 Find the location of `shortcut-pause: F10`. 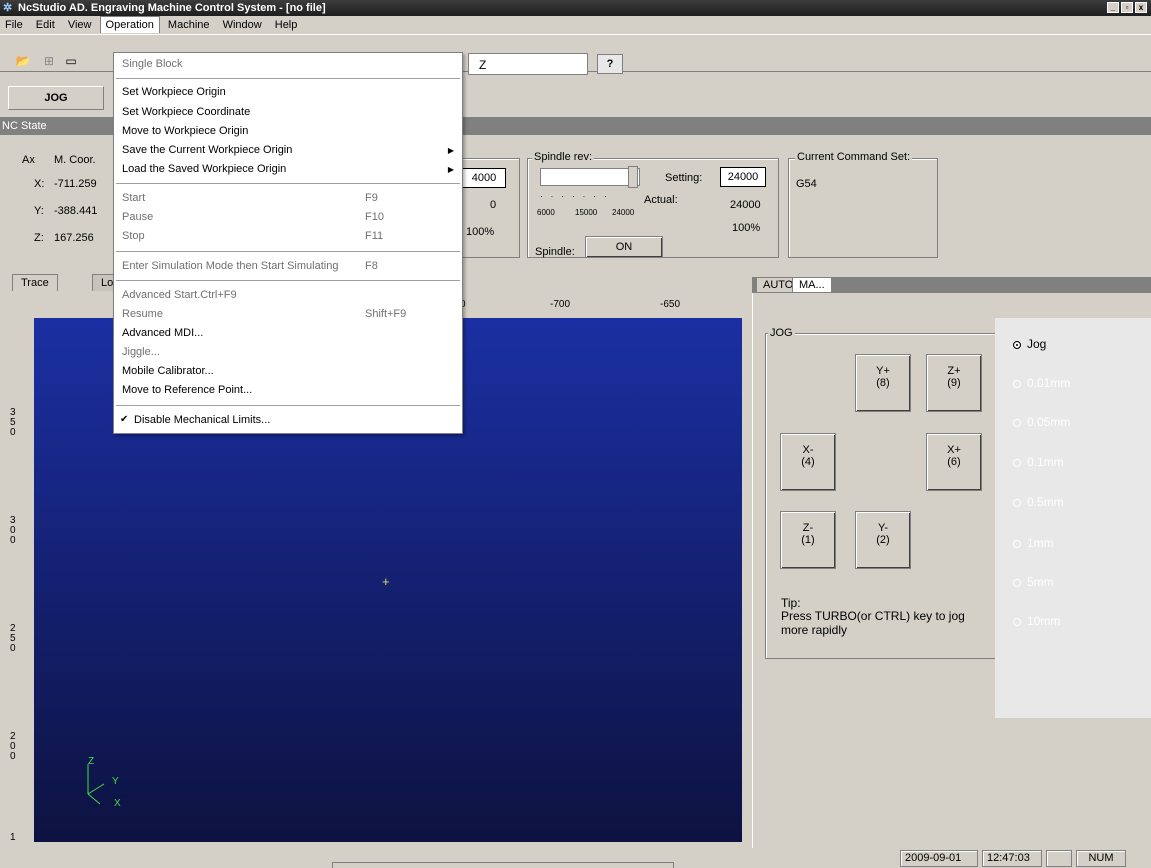

shortcut-pause: F10 is located at coordinates (374, 217).